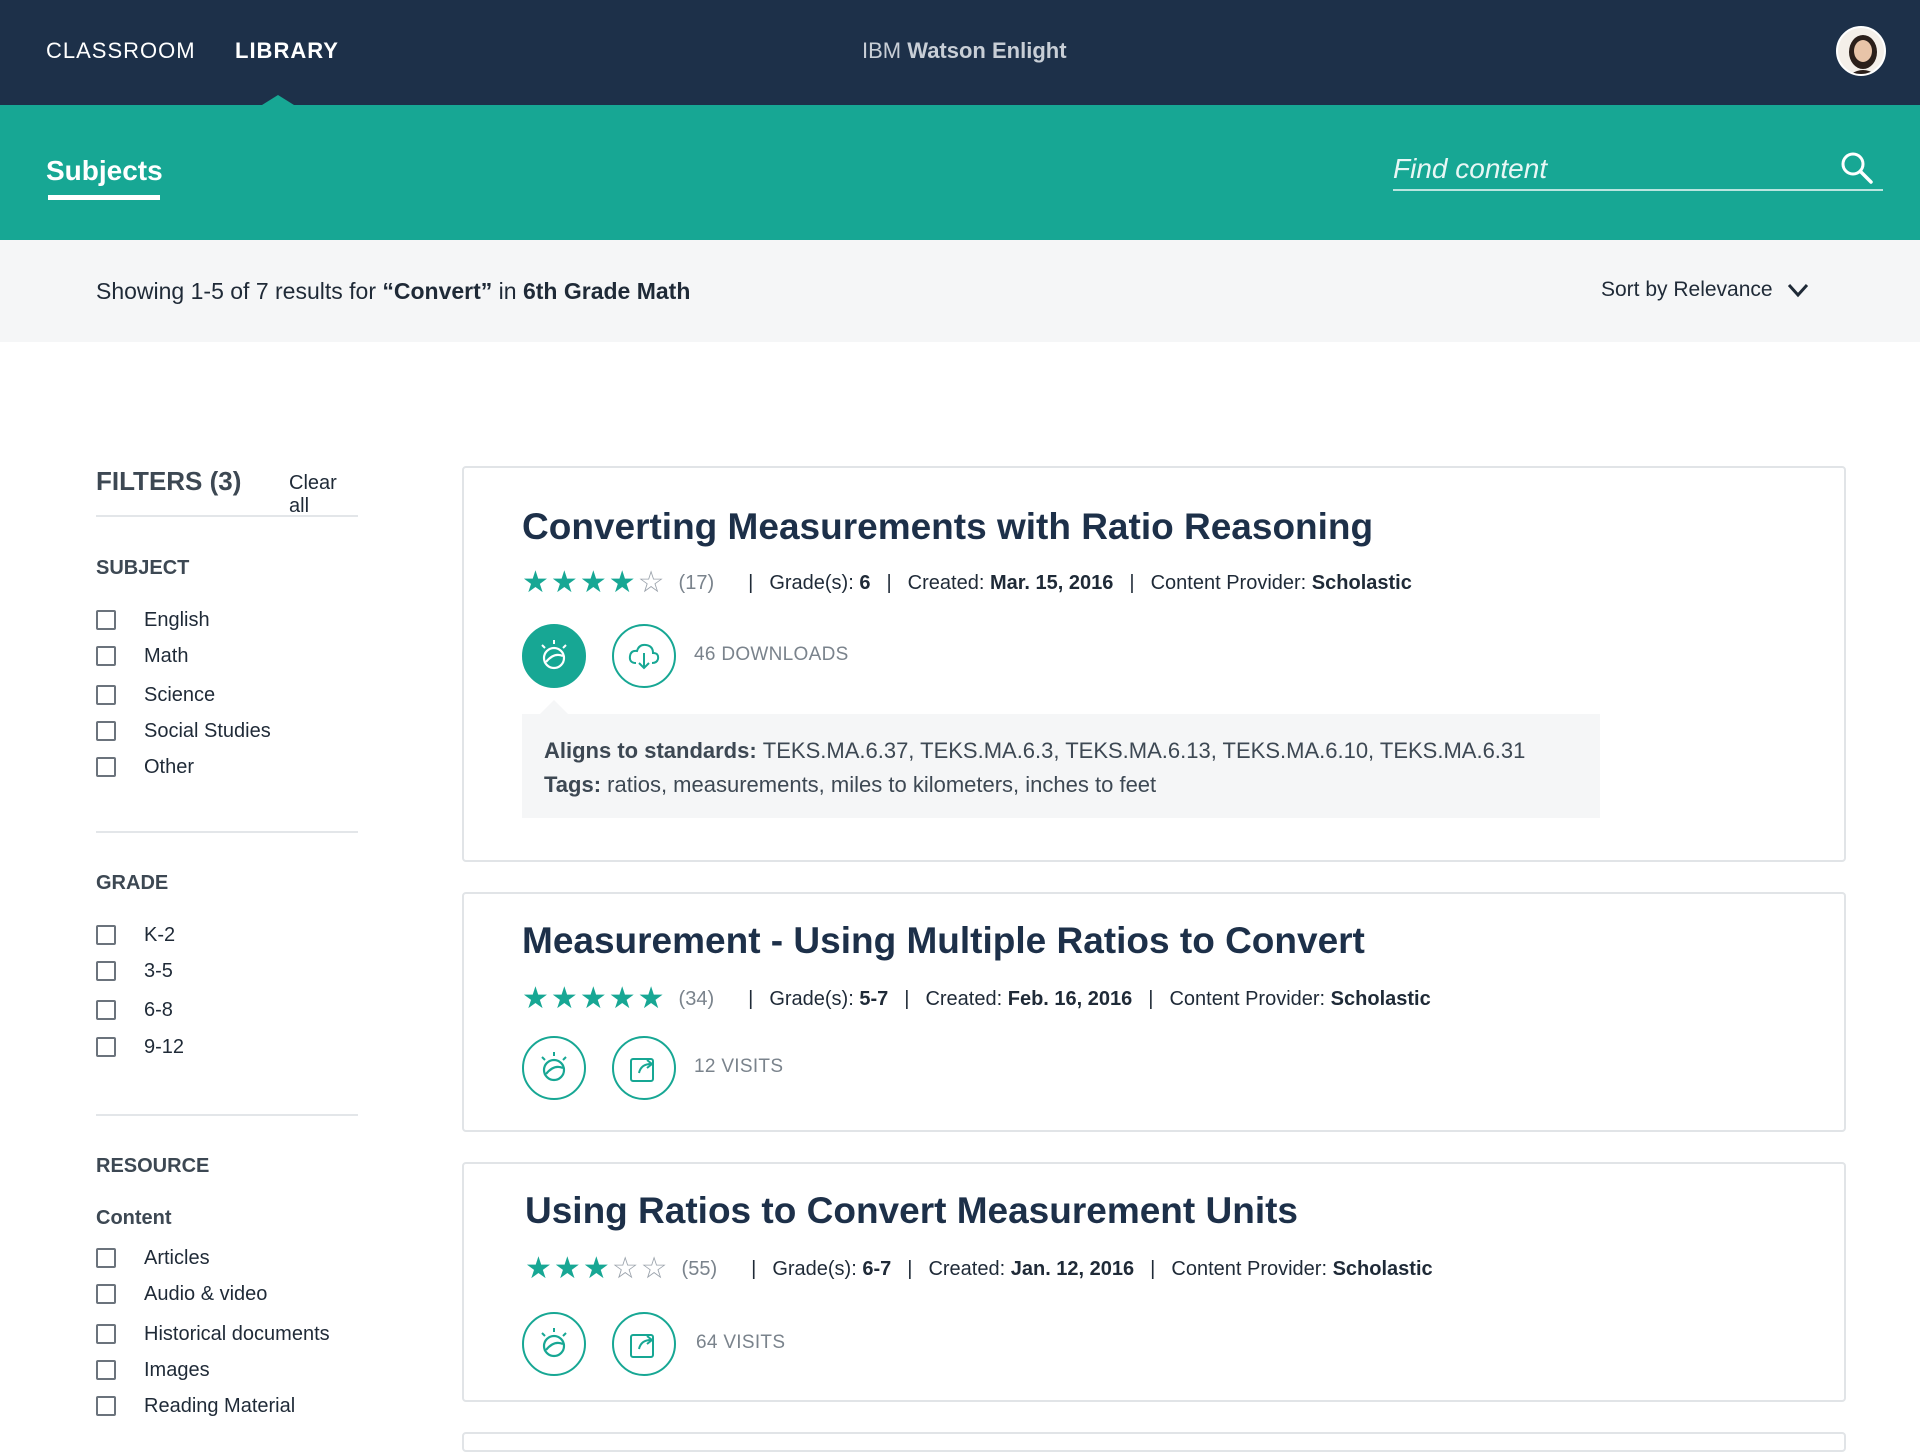  What do you see at coordinates (696, 582) in the screenshot?
I see `rating-count: (17)` at bounding box center [696, 582].